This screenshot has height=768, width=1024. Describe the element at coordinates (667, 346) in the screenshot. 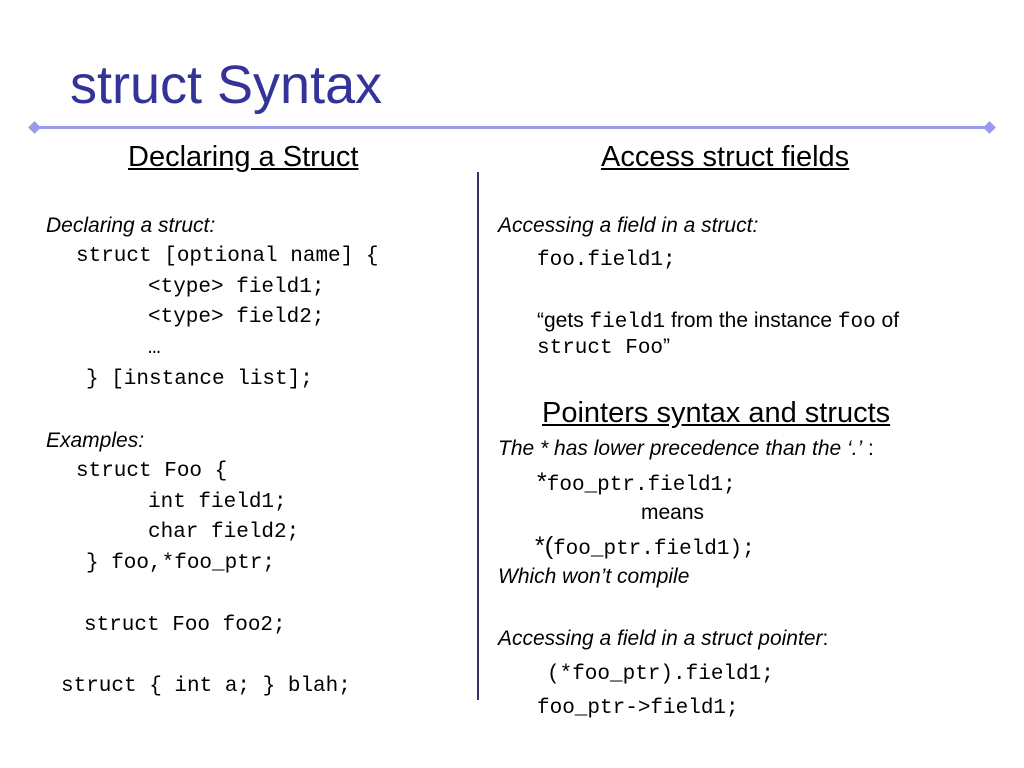

I see `close-quote: ”` at that location.